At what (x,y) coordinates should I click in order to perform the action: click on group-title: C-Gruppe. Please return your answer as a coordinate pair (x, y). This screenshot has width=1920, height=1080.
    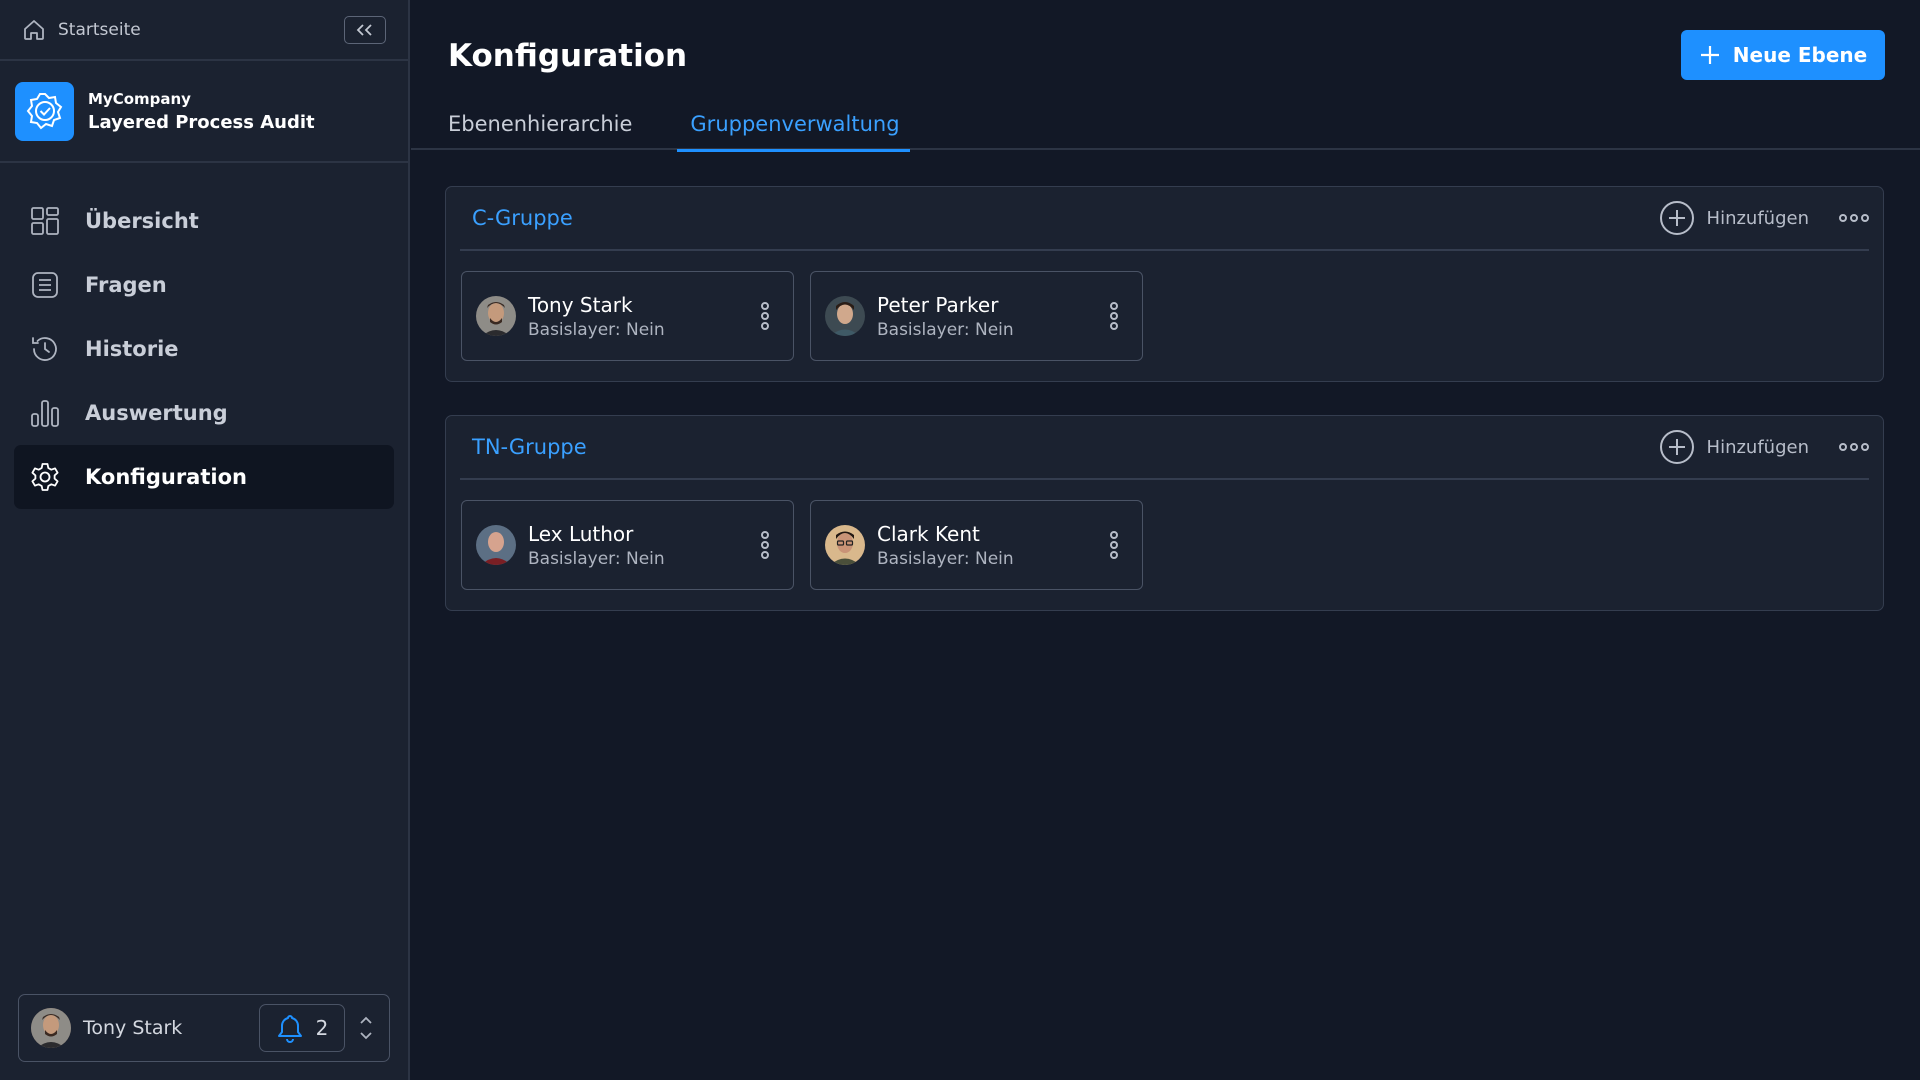
    Looking at the image, I should click on (522, 218).